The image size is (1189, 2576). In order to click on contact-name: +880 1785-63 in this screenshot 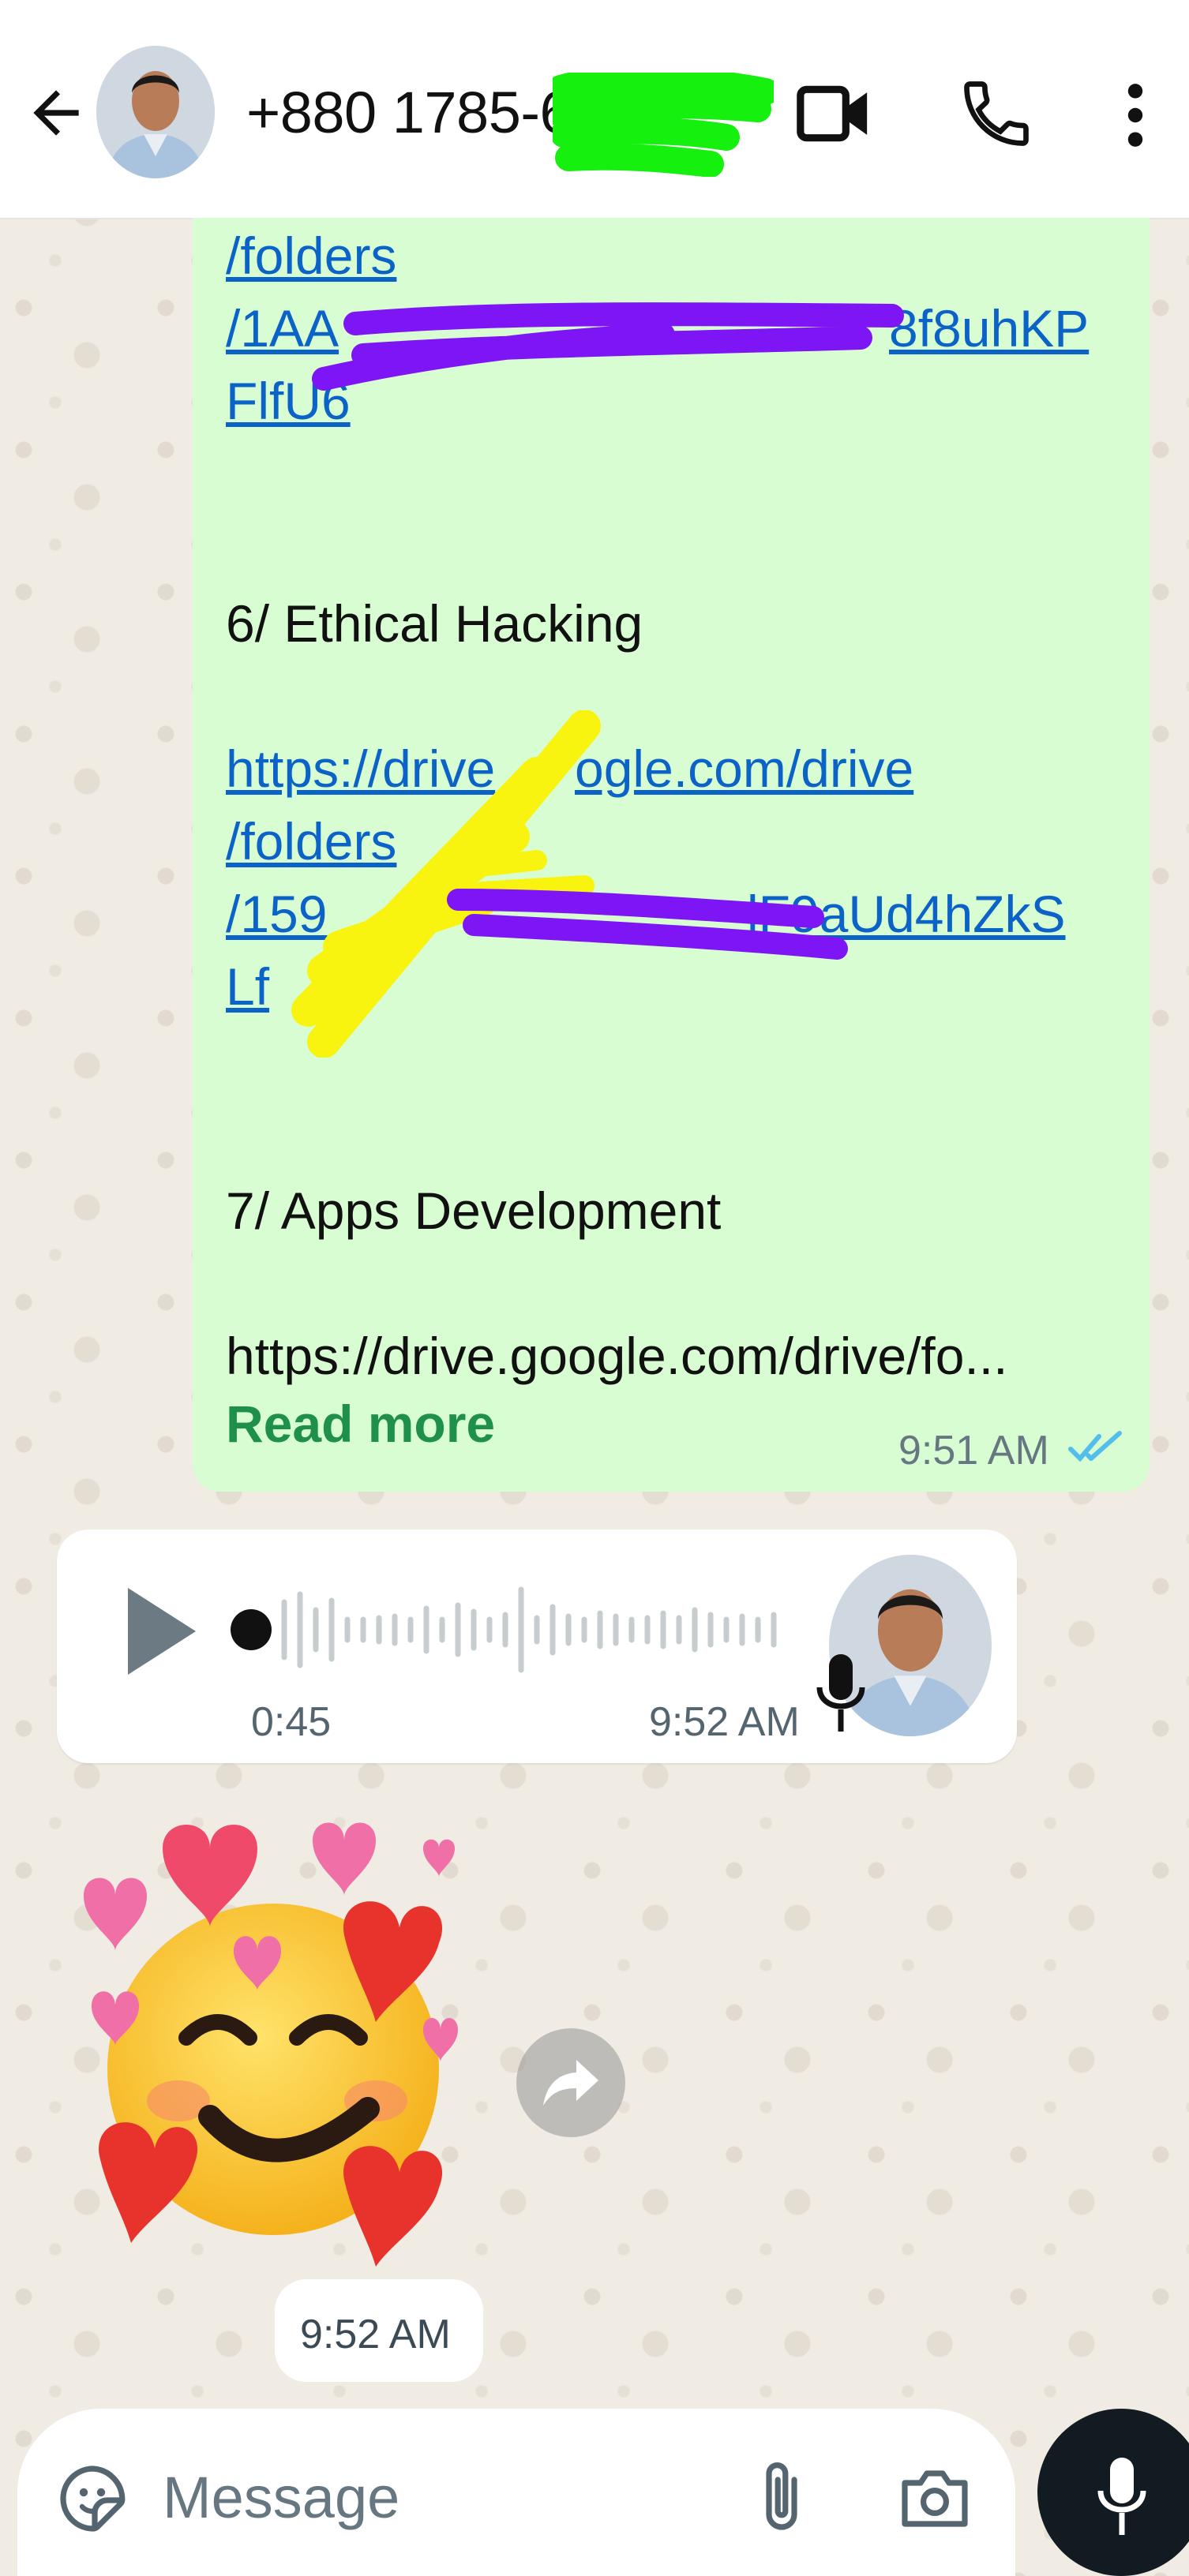, I will do `click(425, 112)`.